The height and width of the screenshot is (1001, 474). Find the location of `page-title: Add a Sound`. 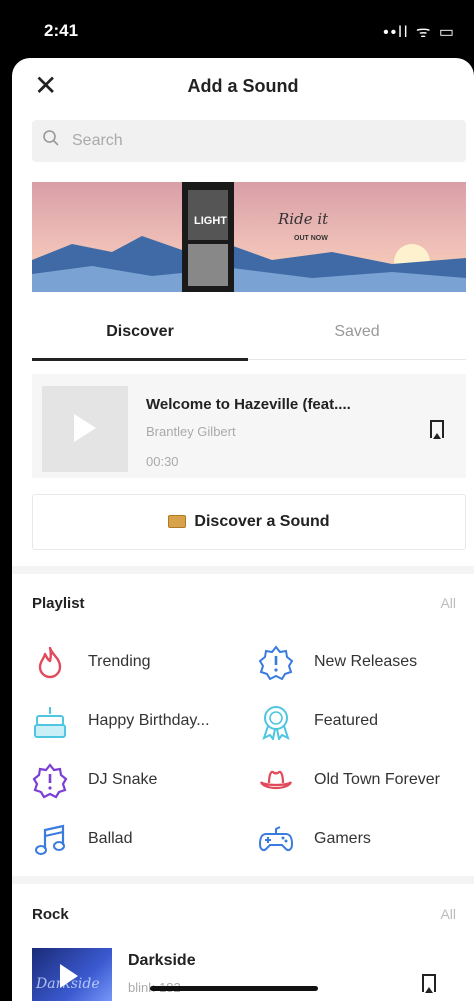

page-title: Add a Sound is located at coordinates (243, 86).